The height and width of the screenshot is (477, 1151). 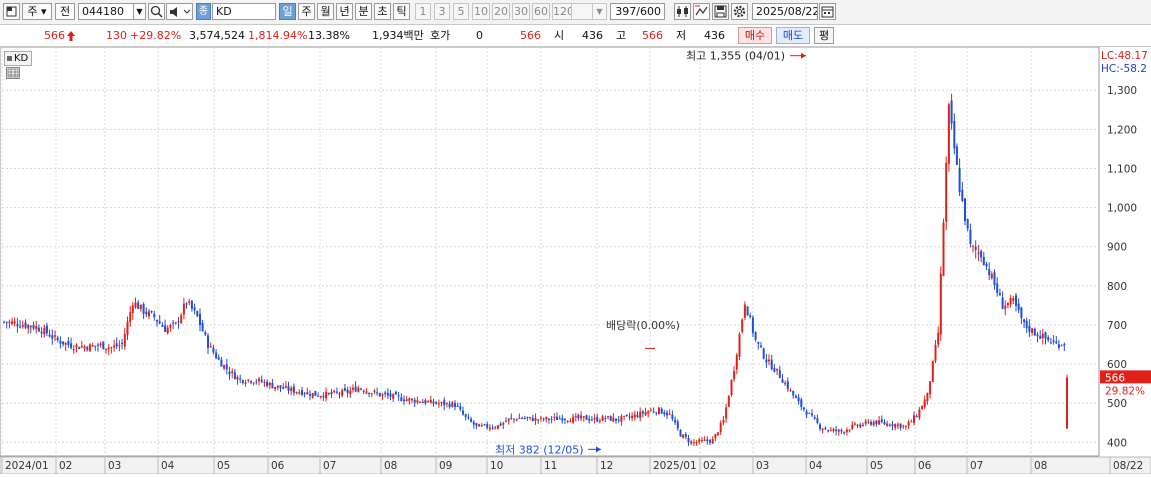 What do you see at coordinates (37, 11) in the screenshot?
I see `period-select: 주 ▾` at bounding box center [37, 11].